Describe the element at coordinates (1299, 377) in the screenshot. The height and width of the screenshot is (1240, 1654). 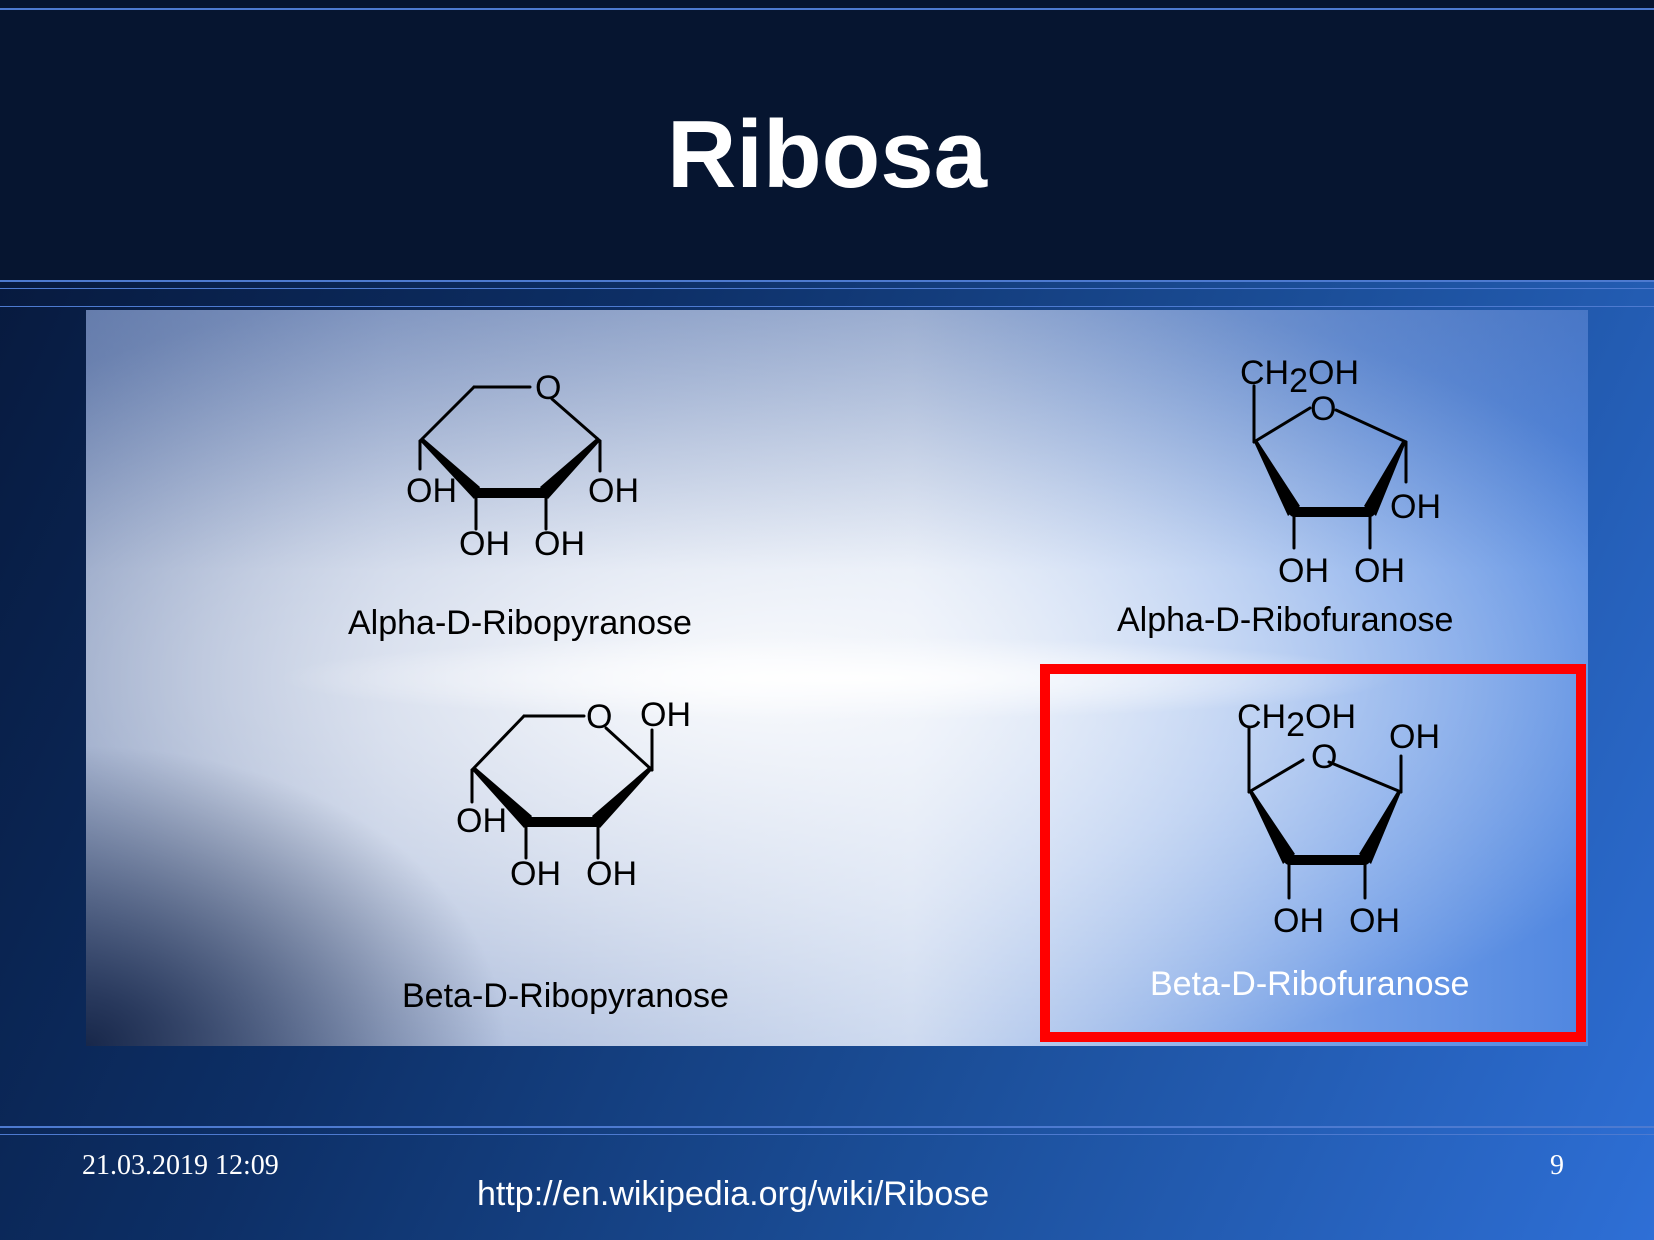
I see `ch2oh-label: CH2OH` at that location.